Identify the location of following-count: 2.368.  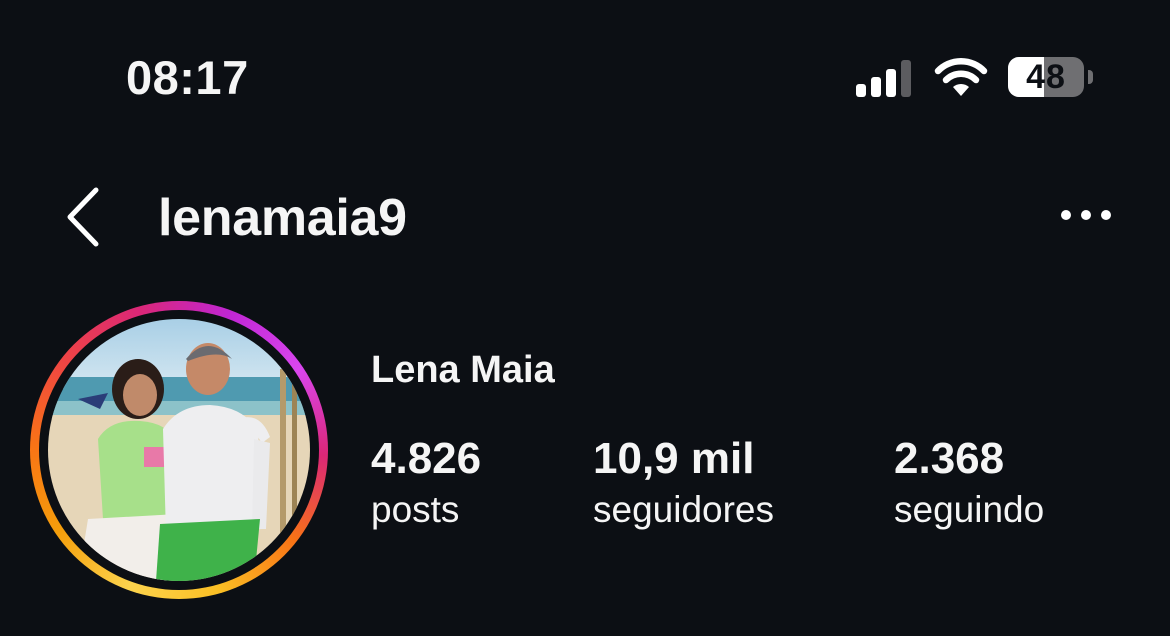
(949, 458).